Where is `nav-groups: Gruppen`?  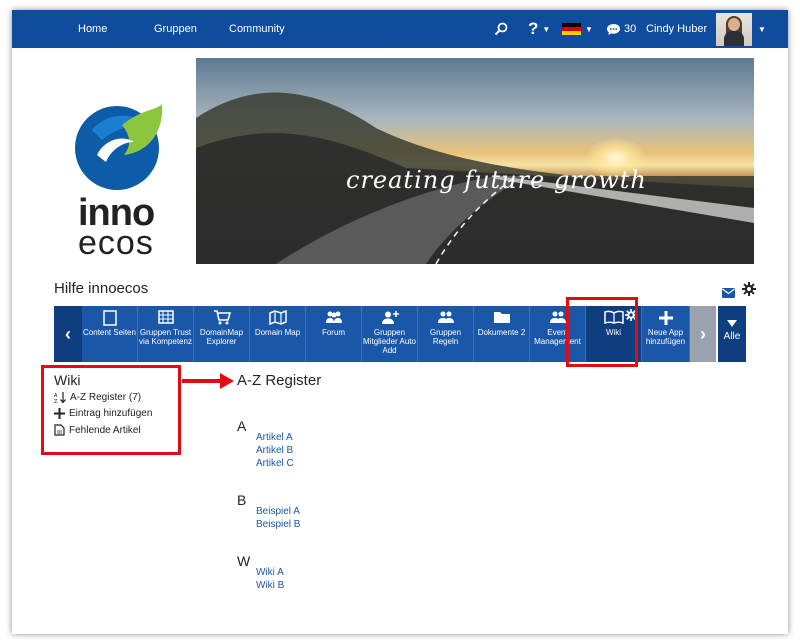 nav-groups: Gruppen is located at coordinates (175, 29).